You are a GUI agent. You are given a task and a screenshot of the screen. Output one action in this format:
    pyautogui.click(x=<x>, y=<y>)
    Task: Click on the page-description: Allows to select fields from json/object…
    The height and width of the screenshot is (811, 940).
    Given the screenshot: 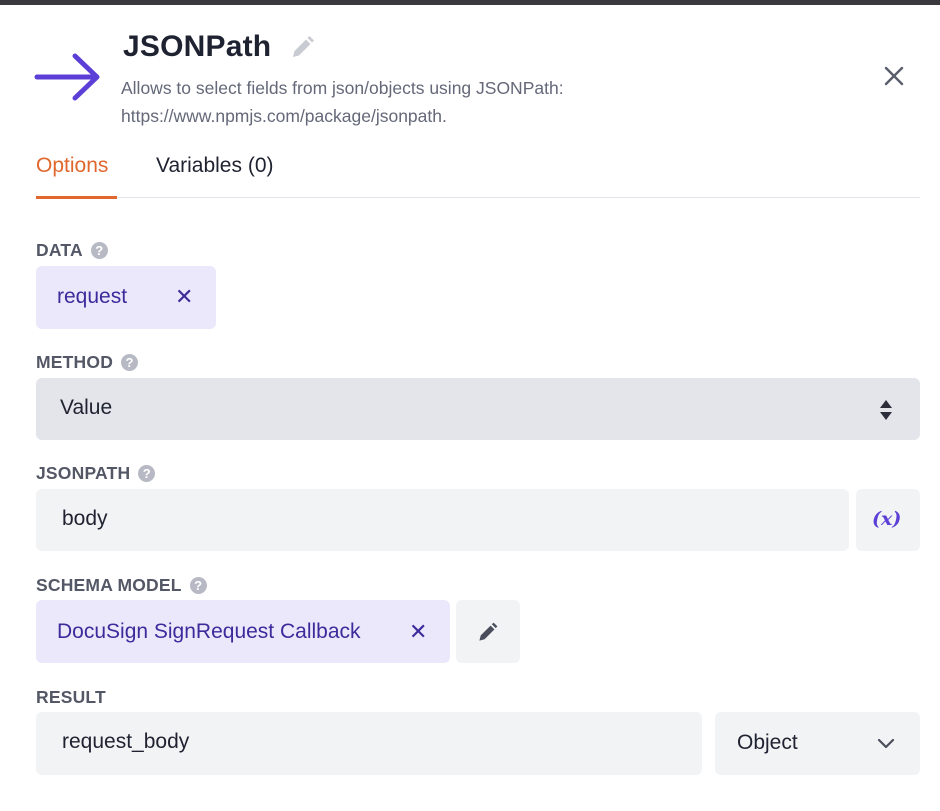 What is the action you would take?
    pyautogui.click(x=342, y=102)
    